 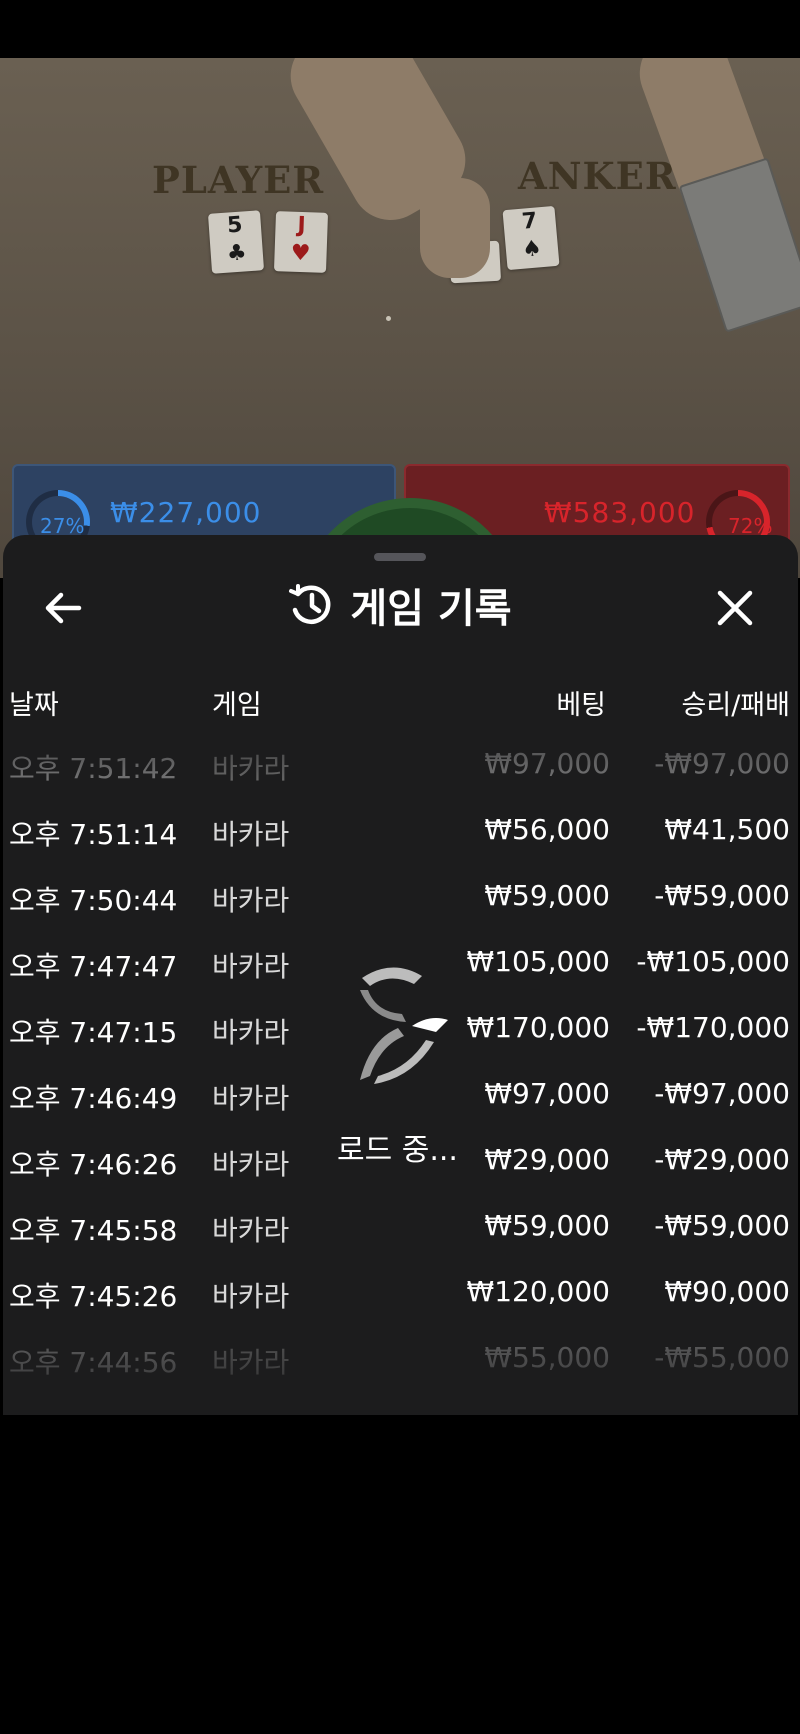 What do you see at coordinates (400, 557) in the screenshot?
I see `sheet-drag-handle` at bounding box center [400, 557].